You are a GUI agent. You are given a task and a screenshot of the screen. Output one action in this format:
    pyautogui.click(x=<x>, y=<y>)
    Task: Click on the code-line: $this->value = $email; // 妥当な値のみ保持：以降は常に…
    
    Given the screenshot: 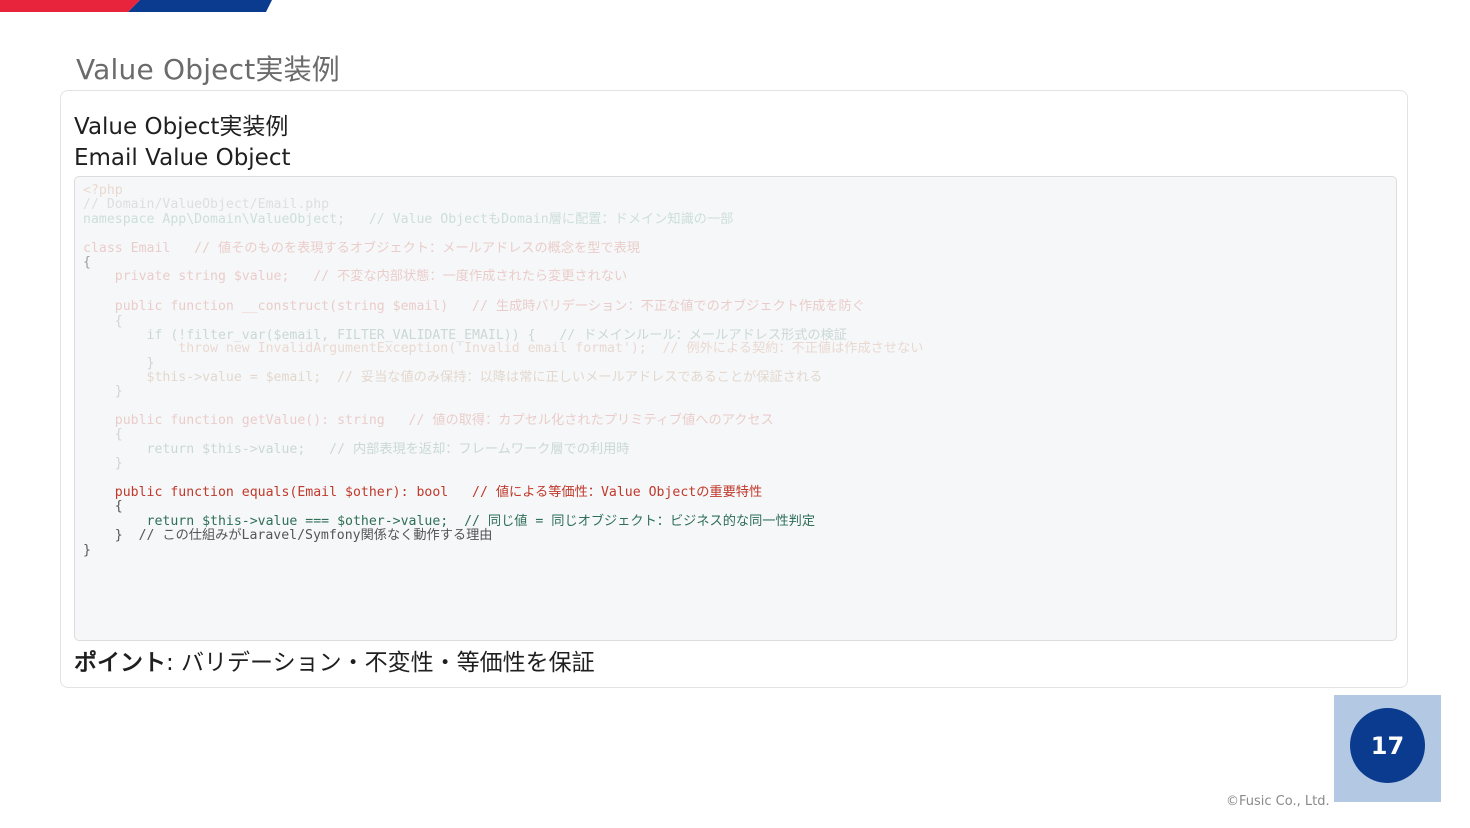 What is the action you would take?
    pyautogui.click(x=453, y=377)
    